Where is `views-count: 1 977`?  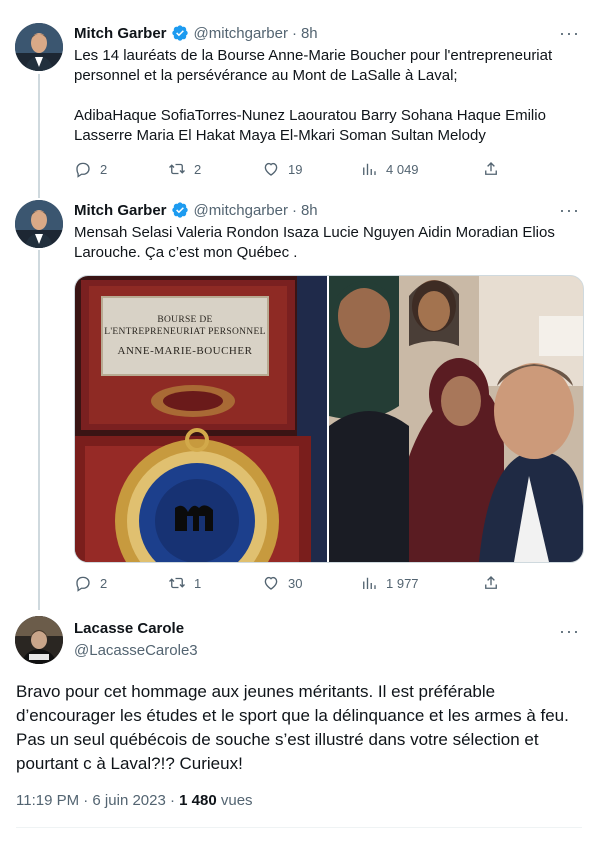
views-count: 1 977 is located at coordinates (402, 583).